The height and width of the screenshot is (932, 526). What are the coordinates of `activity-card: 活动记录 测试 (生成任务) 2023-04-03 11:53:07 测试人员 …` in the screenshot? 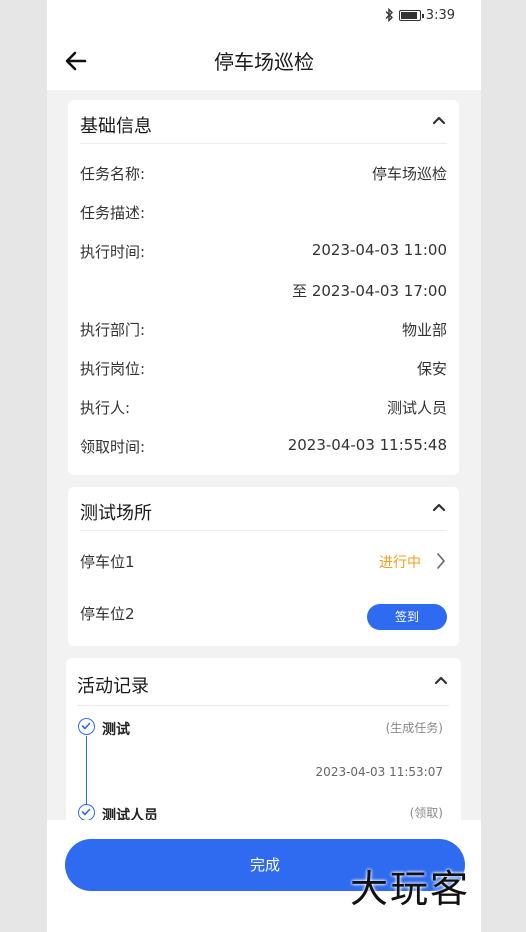 It's located at (263, 748).